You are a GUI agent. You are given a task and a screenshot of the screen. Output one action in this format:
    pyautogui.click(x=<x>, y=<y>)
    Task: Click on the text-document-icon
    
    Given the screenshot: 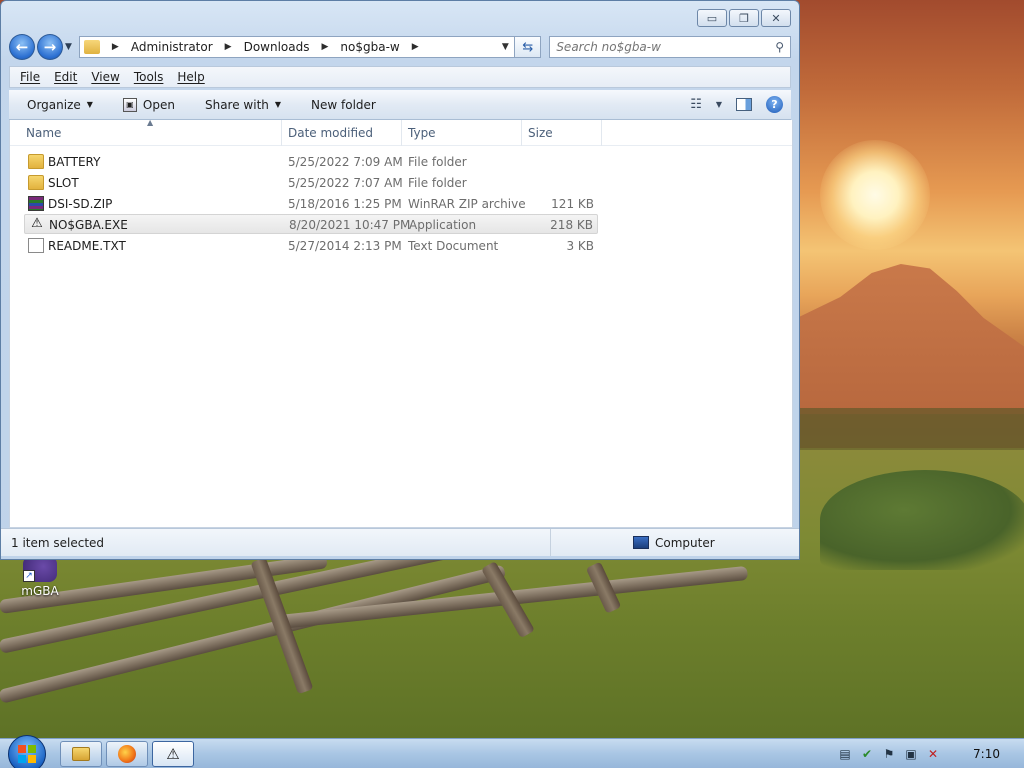 What is the action you would take?
    pyautogui.click(x=36, y=245)
    